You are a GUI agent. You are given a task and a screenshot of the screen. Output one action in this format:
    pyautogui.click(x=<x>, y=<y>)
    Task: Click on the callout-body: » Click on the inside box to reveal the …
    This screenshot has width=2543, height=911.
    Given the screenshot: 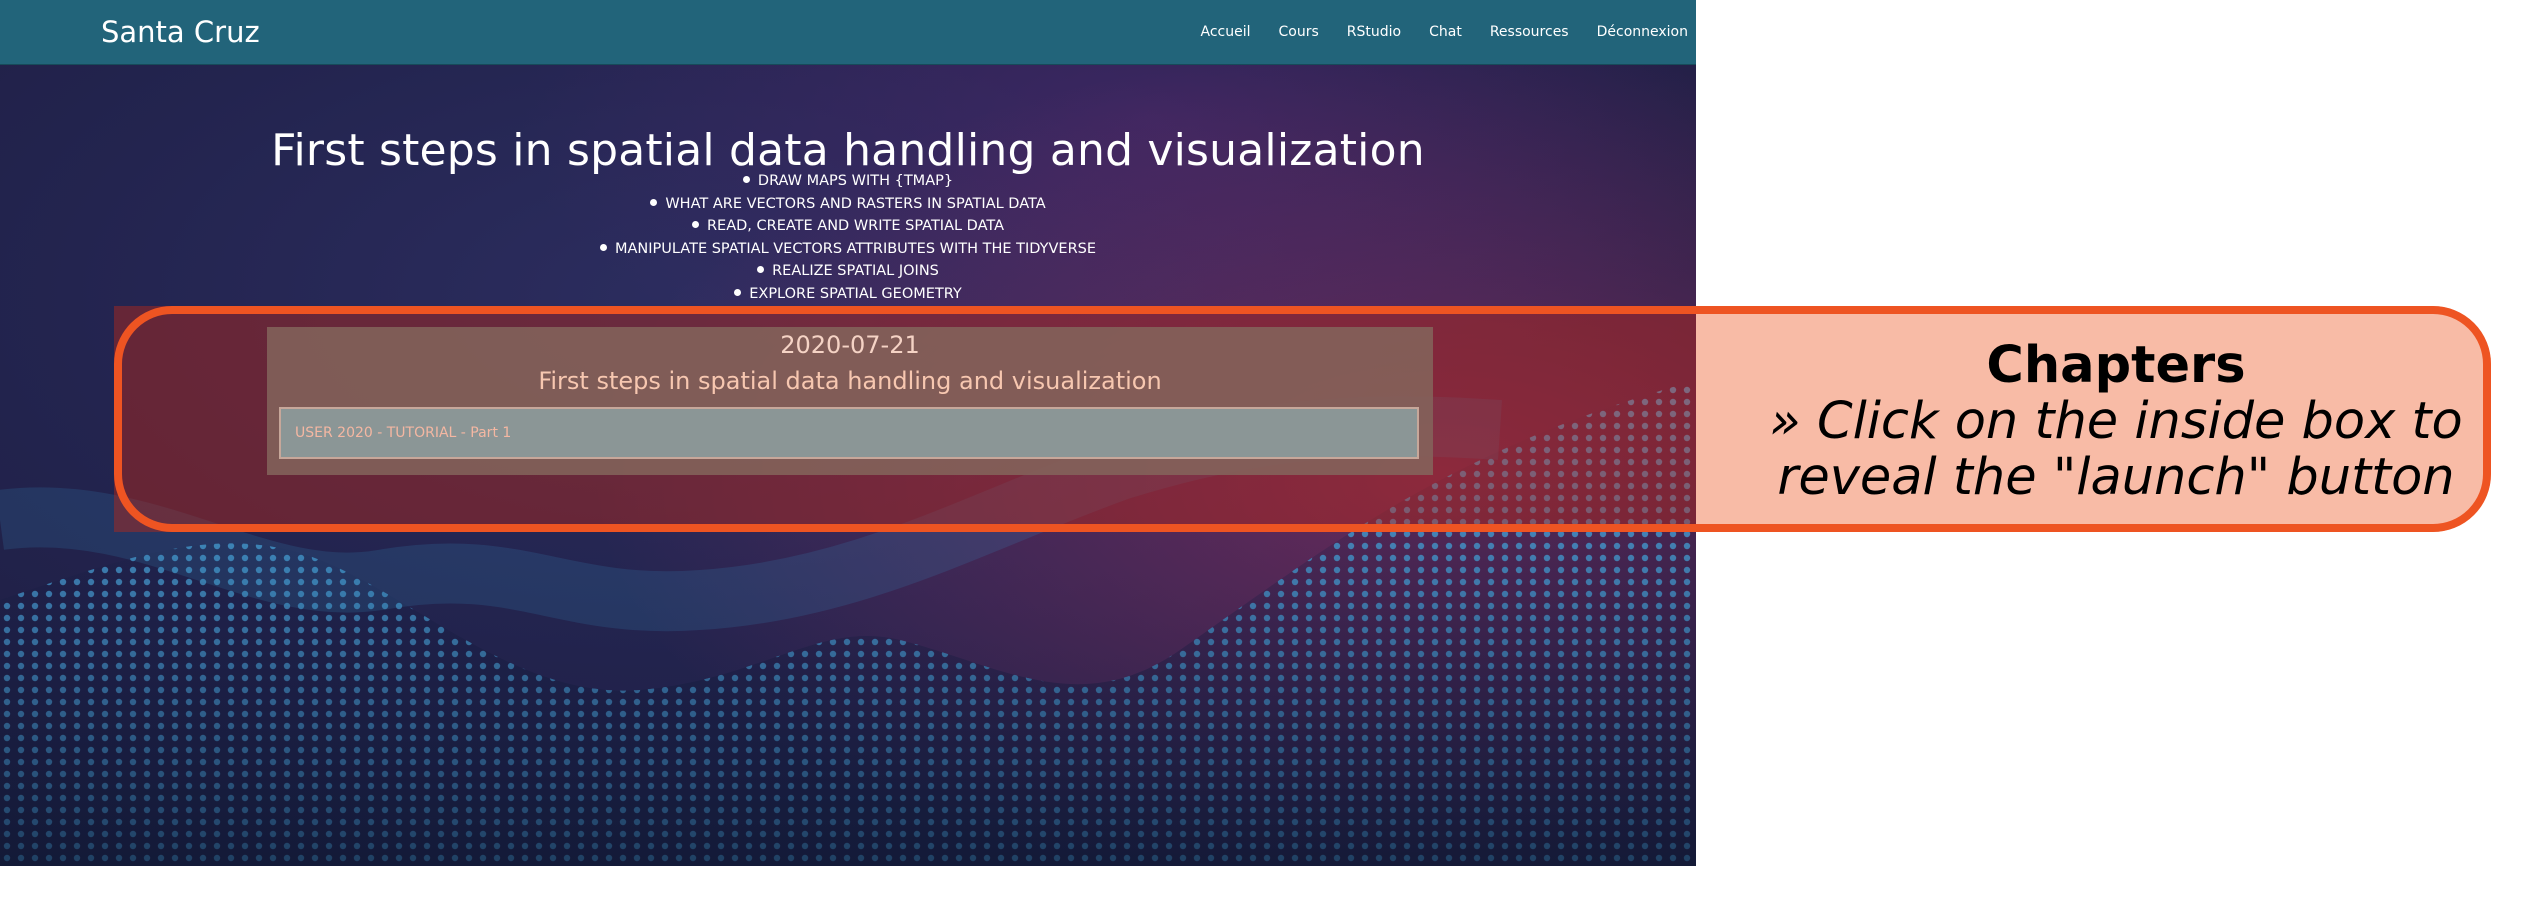 What is the action you would take?
    pyautogui.click(x=2116, y=450)
    